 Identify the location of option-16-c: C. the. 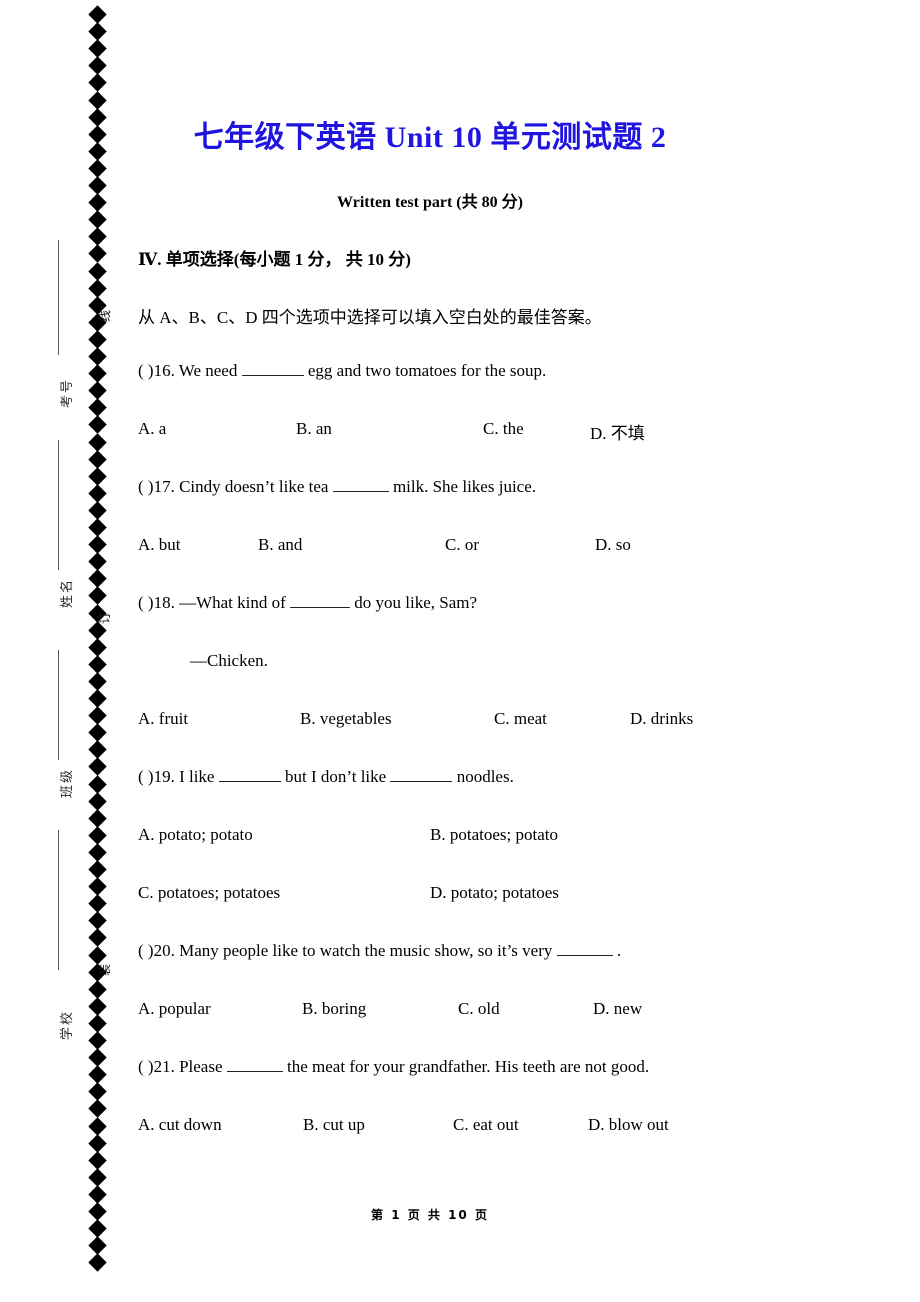
(503, 429).